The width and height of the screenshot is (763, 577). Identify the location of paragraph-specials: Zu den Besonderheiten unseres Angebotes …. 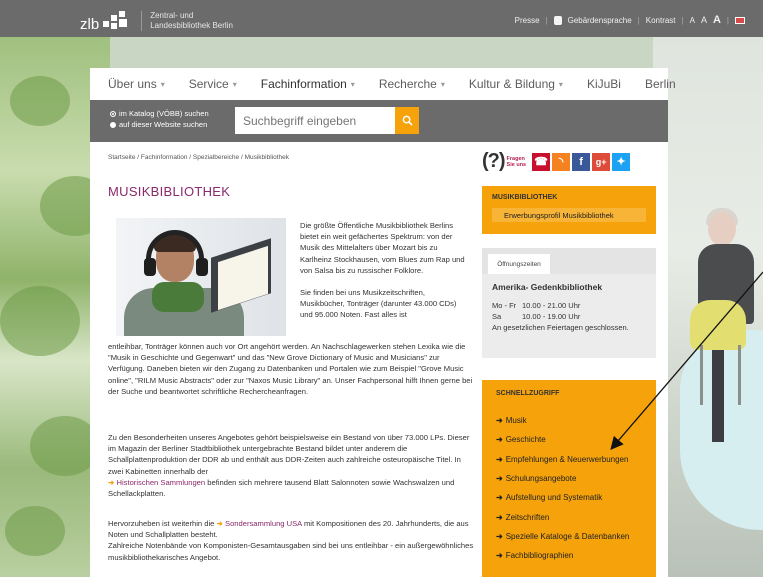
(289, 466).